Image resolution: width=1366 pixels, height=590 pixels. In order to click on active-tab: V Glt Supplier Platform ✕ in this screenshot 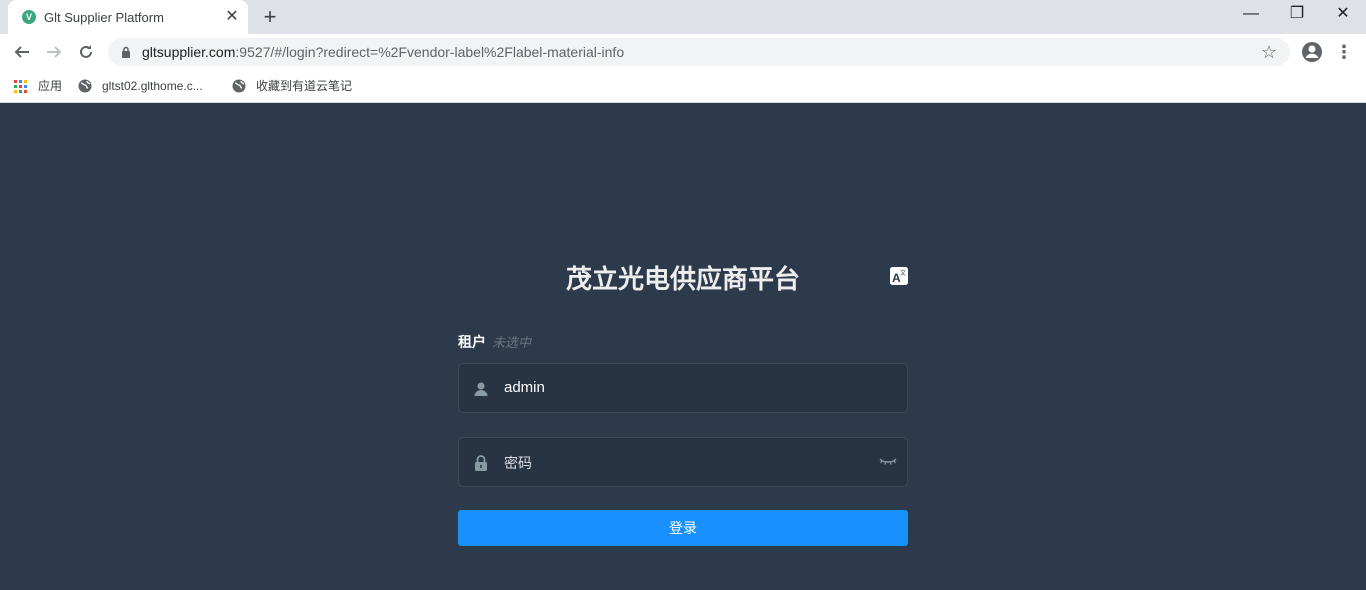, I will do `click(128, 17)`.